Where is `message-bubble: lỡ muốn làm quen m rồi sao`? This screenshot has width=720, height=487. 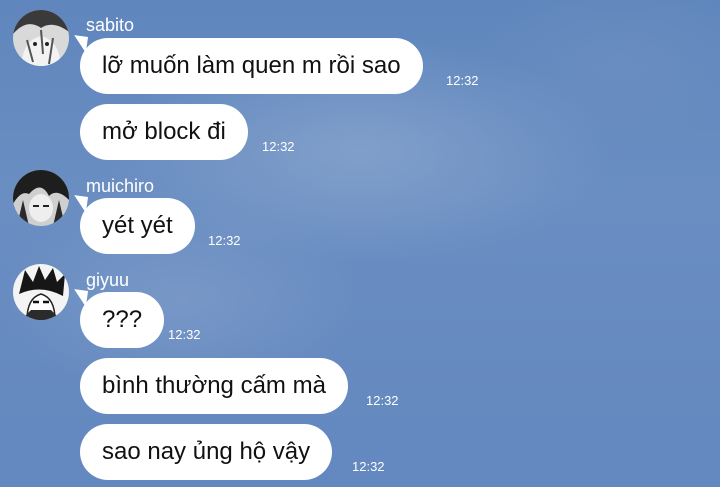 message-bubble: lỡ muốn làm quen m rồi sao is located at coordinates (251, 66).